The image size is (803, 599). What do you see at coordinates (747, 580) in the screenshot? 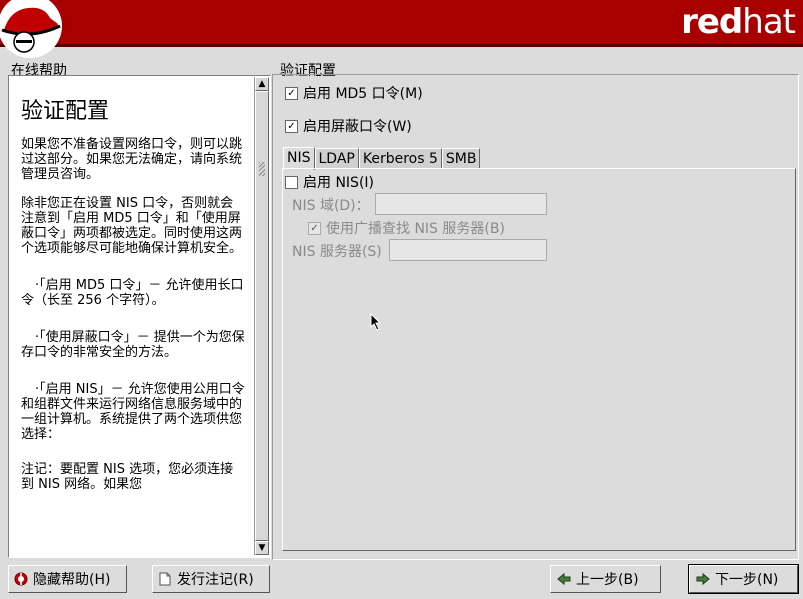
I see `next-label: 下一步(N)` at bounding box center [747, 580].